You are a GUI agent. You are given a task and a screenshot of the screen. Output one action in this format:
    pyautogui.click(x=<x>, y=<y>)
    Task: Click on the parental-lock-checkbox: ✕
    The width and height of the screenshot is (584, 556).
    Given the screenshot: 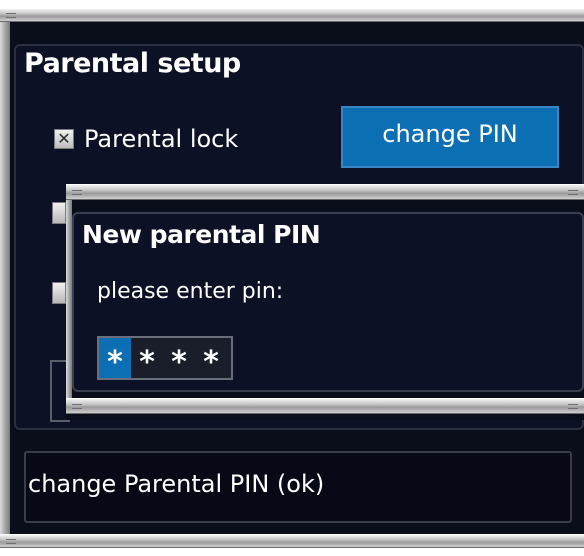 What is the action you would take?
    pyautogui.click(x=64, y=139)
    